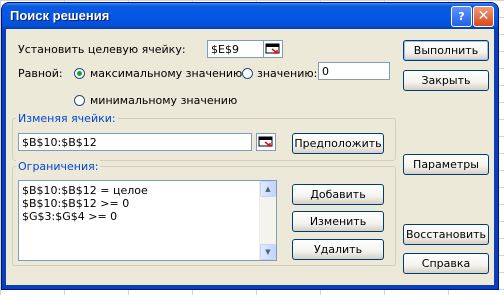 This screenshot has width=504, height=295. Describe the element at coordinates (268, 252) in the screenshot. I see `scroll-down-icon: ▼` at that location.